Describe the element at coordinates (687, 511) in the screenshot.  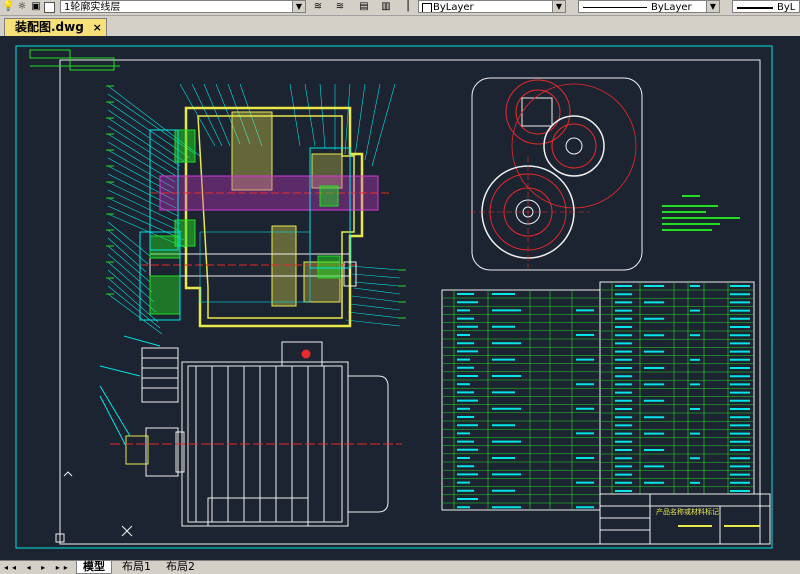
I see `title-block-name: 产品名称或材料标记` at that location.